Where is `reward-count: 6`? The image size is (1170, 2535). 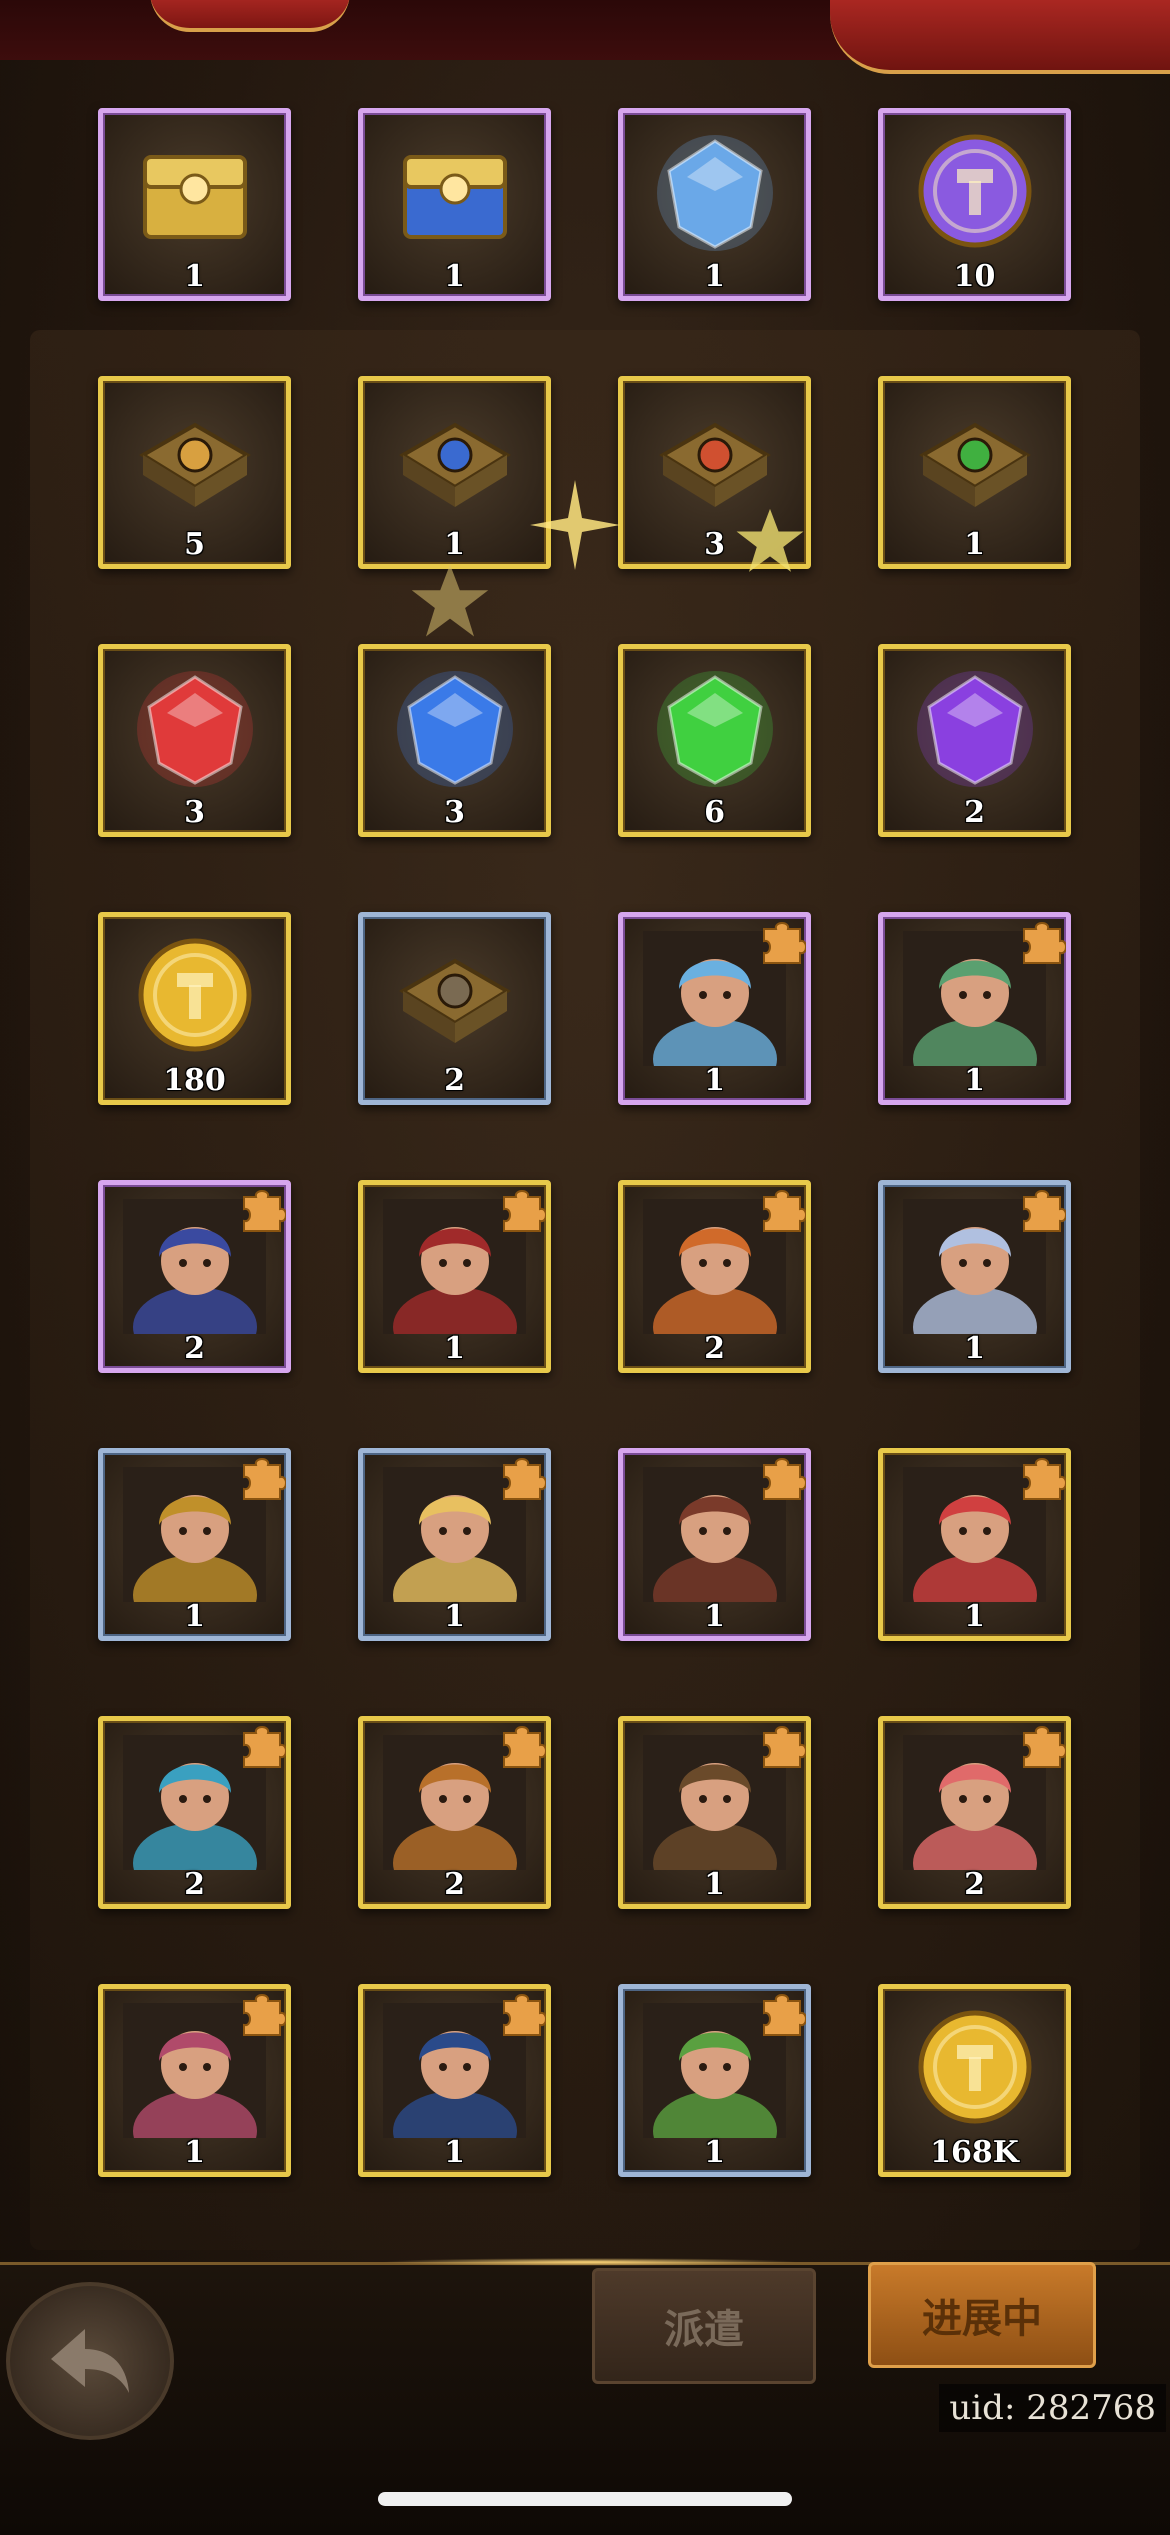 reward-count: 6 is located at coordinates (714, 812).